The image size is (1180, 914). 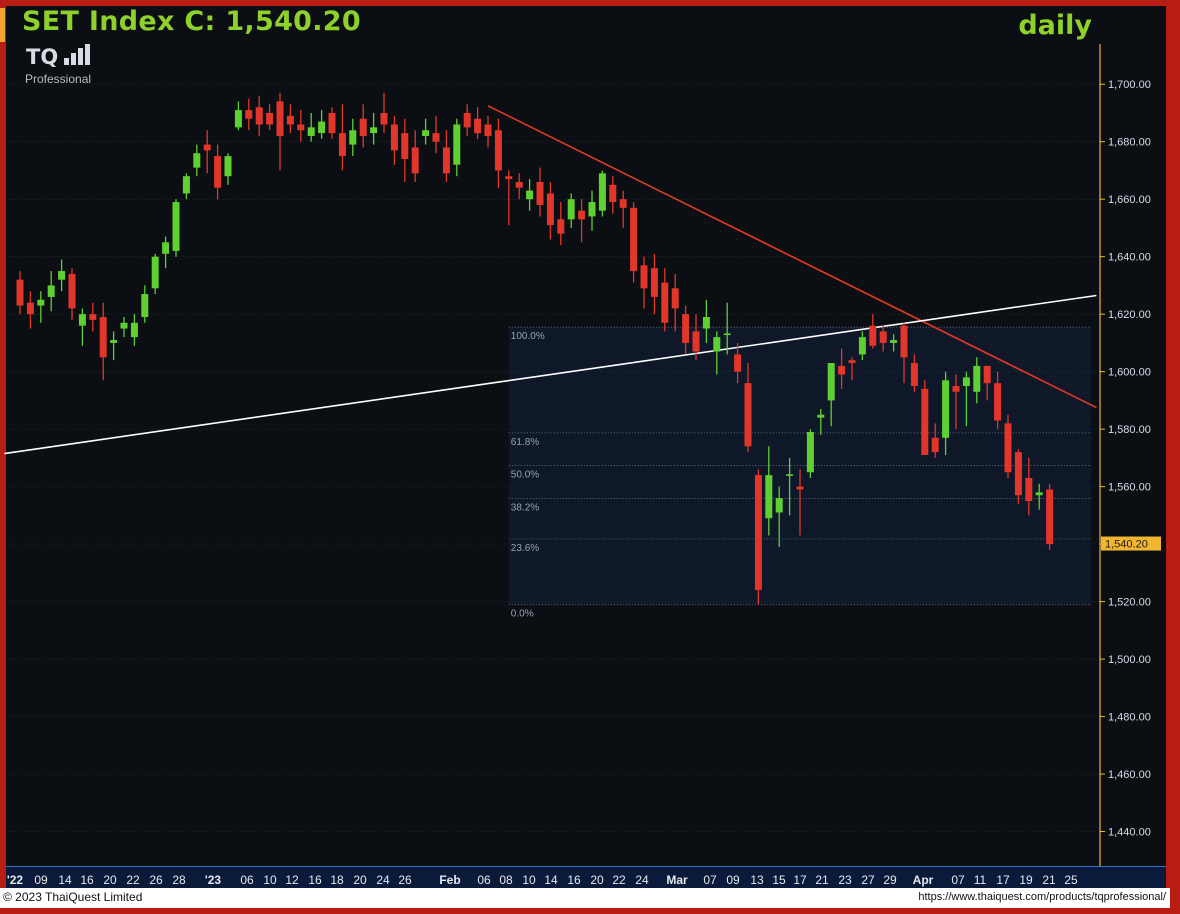 What do you see at coordinates (868, 880) in the screenshot?
I see `x-tick-label: 27` at bounding box center [868, 880].